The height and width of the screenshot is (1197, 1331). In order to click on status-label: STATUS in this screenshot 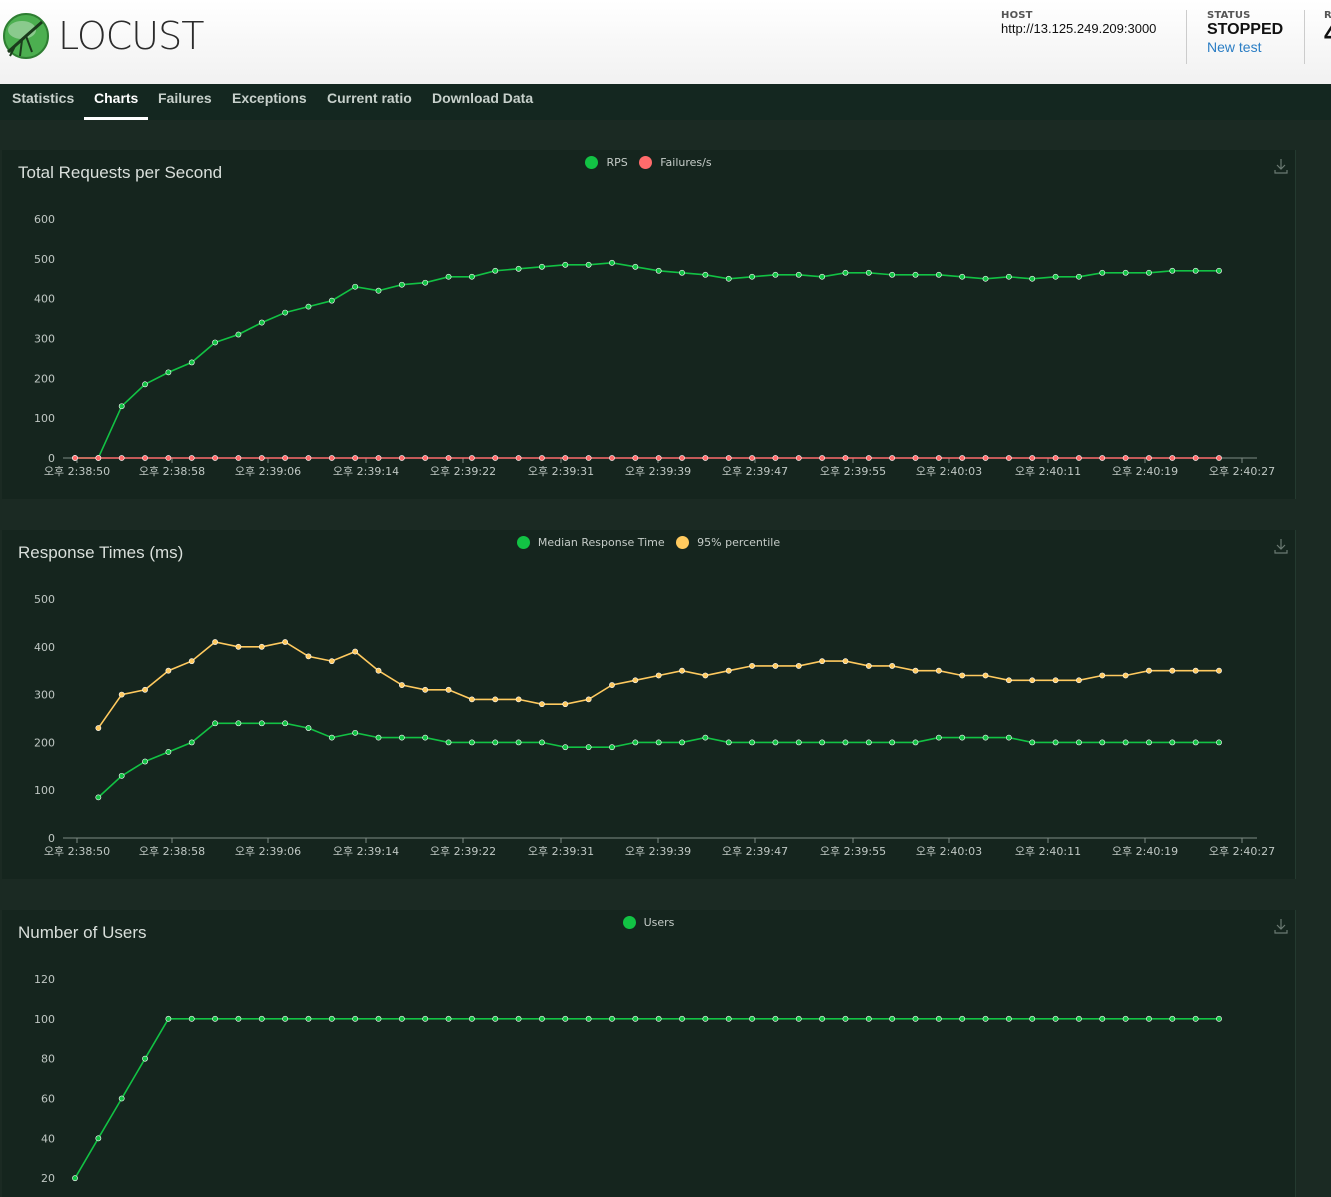, I will do `click(1229, 15)`.